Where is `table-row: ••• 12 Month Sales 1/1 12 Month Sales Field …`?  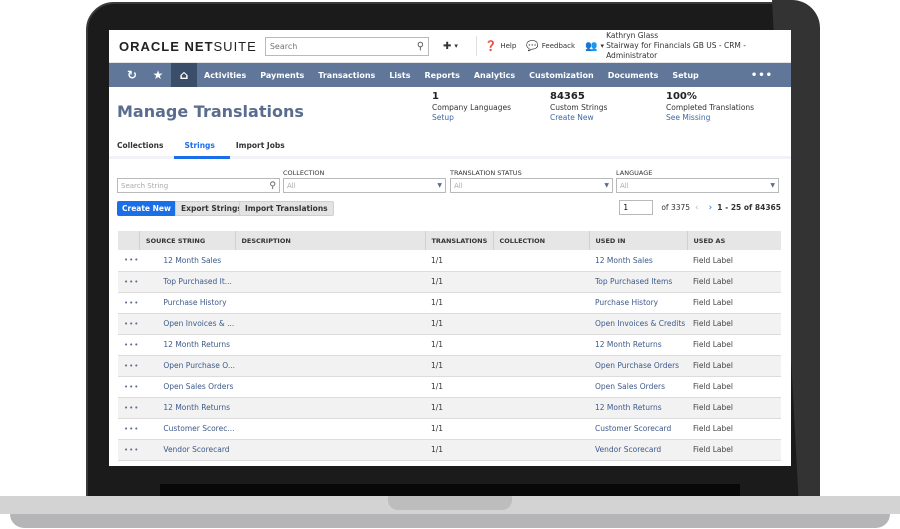
table-row: ••• 12 Month Sales 1/1 12 Month Sales Field … is located at coordinates (449, 261).